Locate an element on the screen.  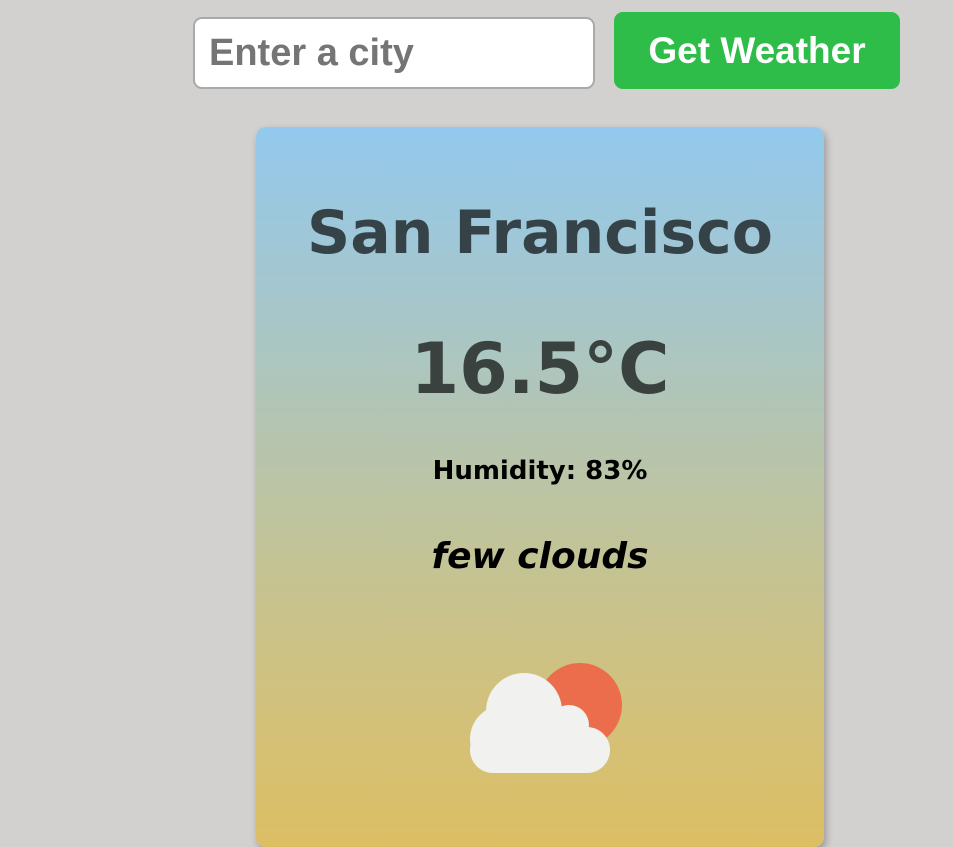
temperature: 16.5°C is located at coordinates (540, 369).